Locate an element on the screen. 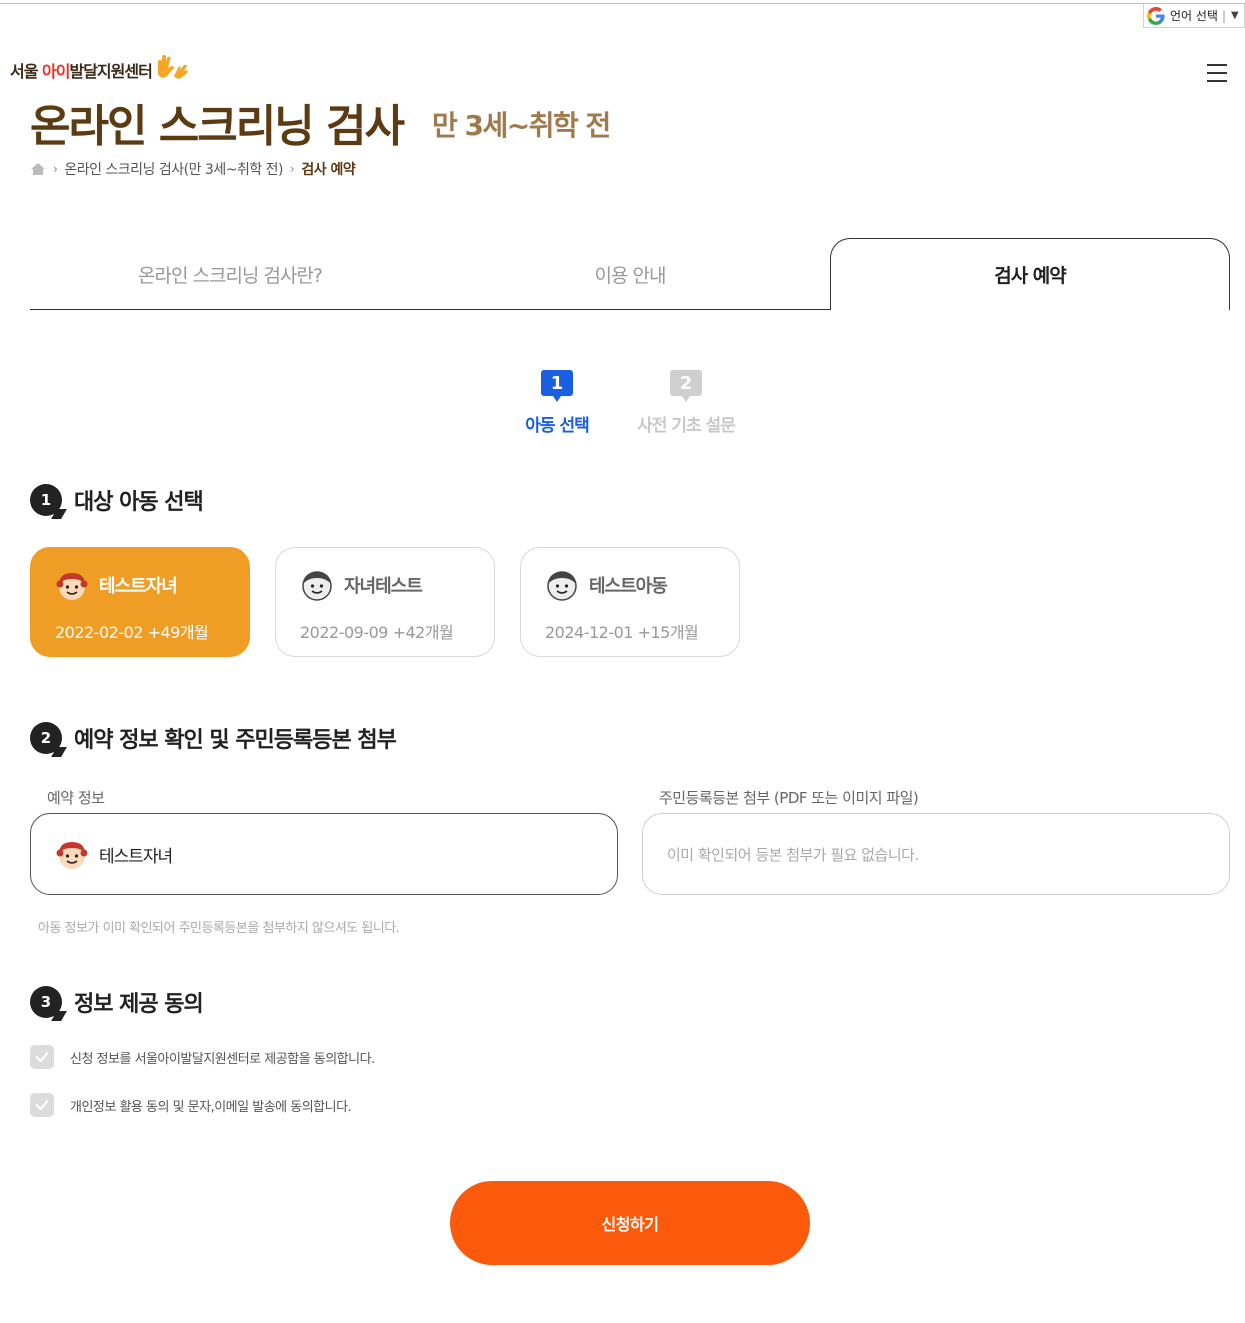 This screenshot has height=1323, width=1245. section-heading: 3 정보 제공 동의 is located at coordinates (117, 1002).